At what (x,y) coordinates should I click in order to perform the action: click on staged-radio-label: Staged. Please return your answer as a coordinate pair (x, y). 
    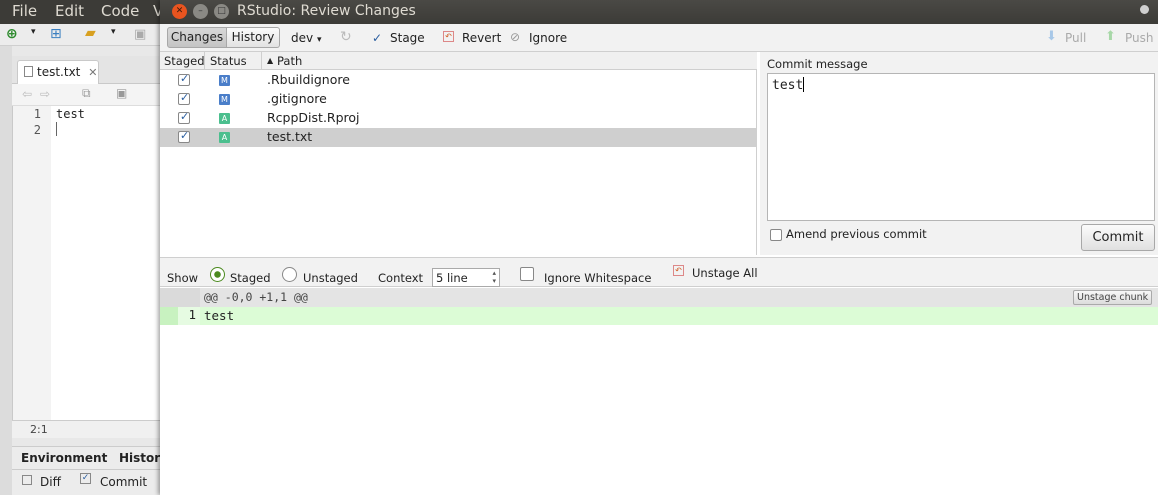
    Looking at the image, I should click on (250, 278).